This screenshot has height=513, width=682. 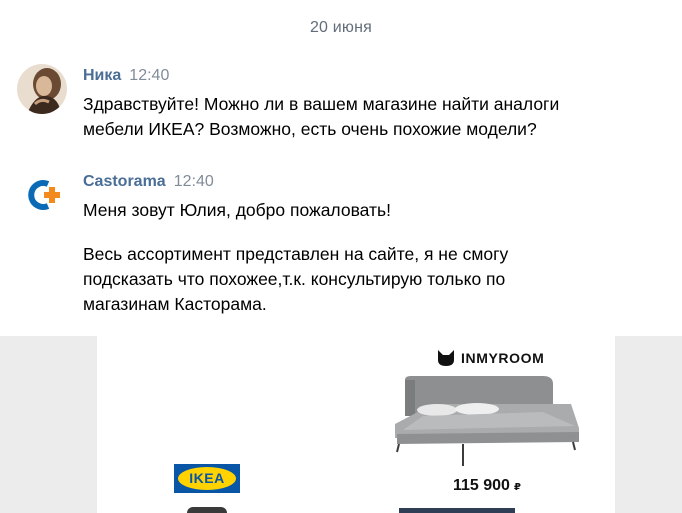 I want to click on ikea-logo-text: IKEA, so click(x=207, y=478).